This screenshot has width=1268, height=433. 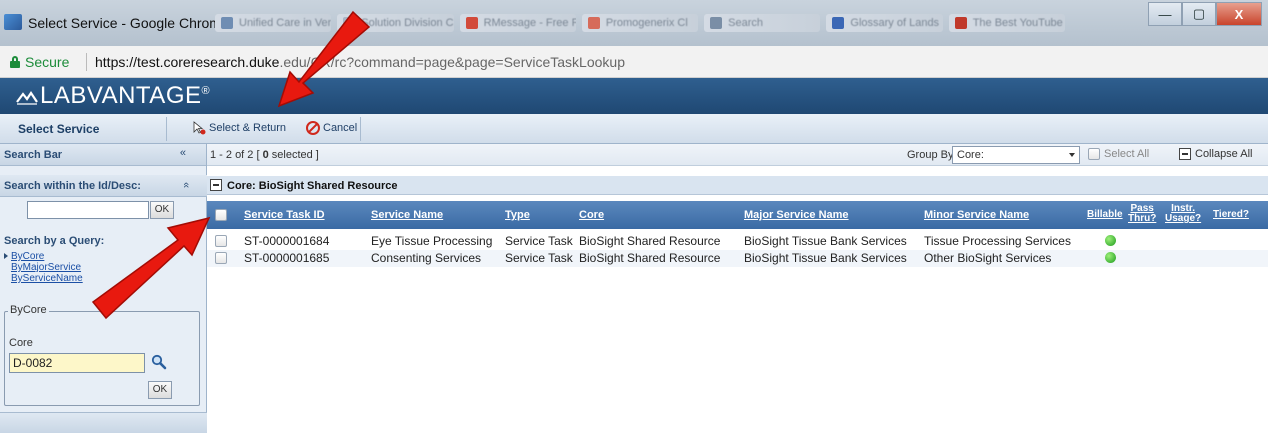 I want to click on page-title: Select Service, so click(x=59, y=129).